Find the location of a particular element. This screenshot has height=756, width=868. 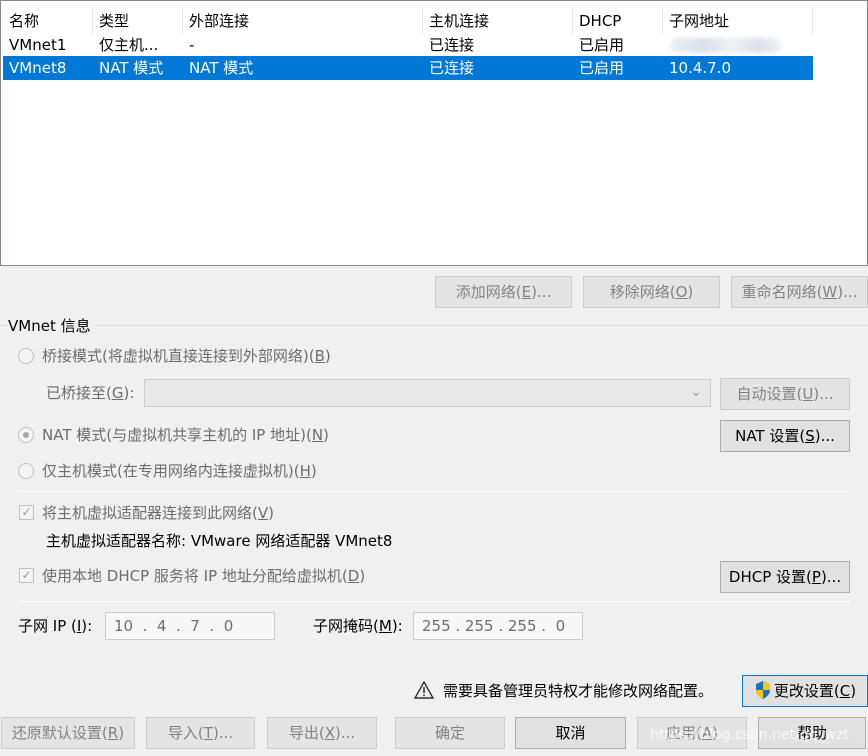

apply-button: 应用(A) is located at coordinates (692, 733).